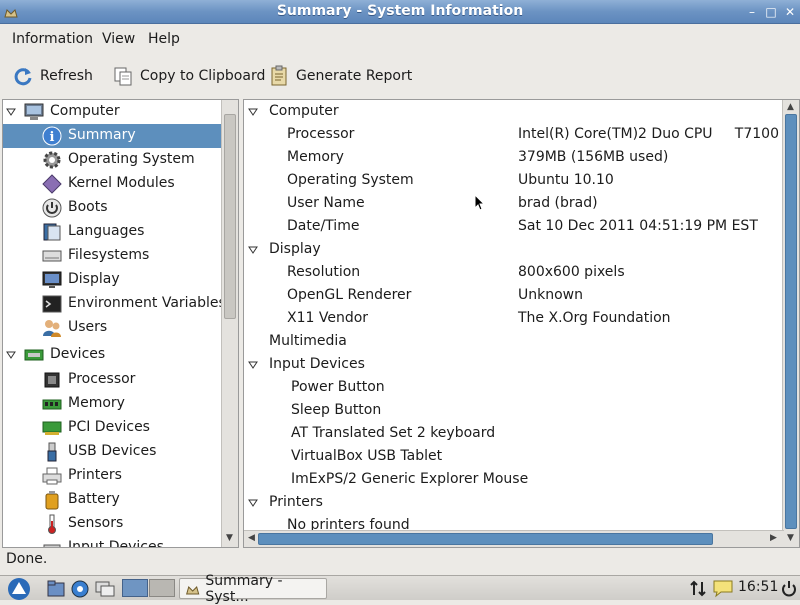 The height and width of the screenshot is (605, 800). What do you see at coordinates (112, 184) in the screenshot?
I see `tree-item-kernel-modules: Kernel Modules` at bounding box center [112, 184].